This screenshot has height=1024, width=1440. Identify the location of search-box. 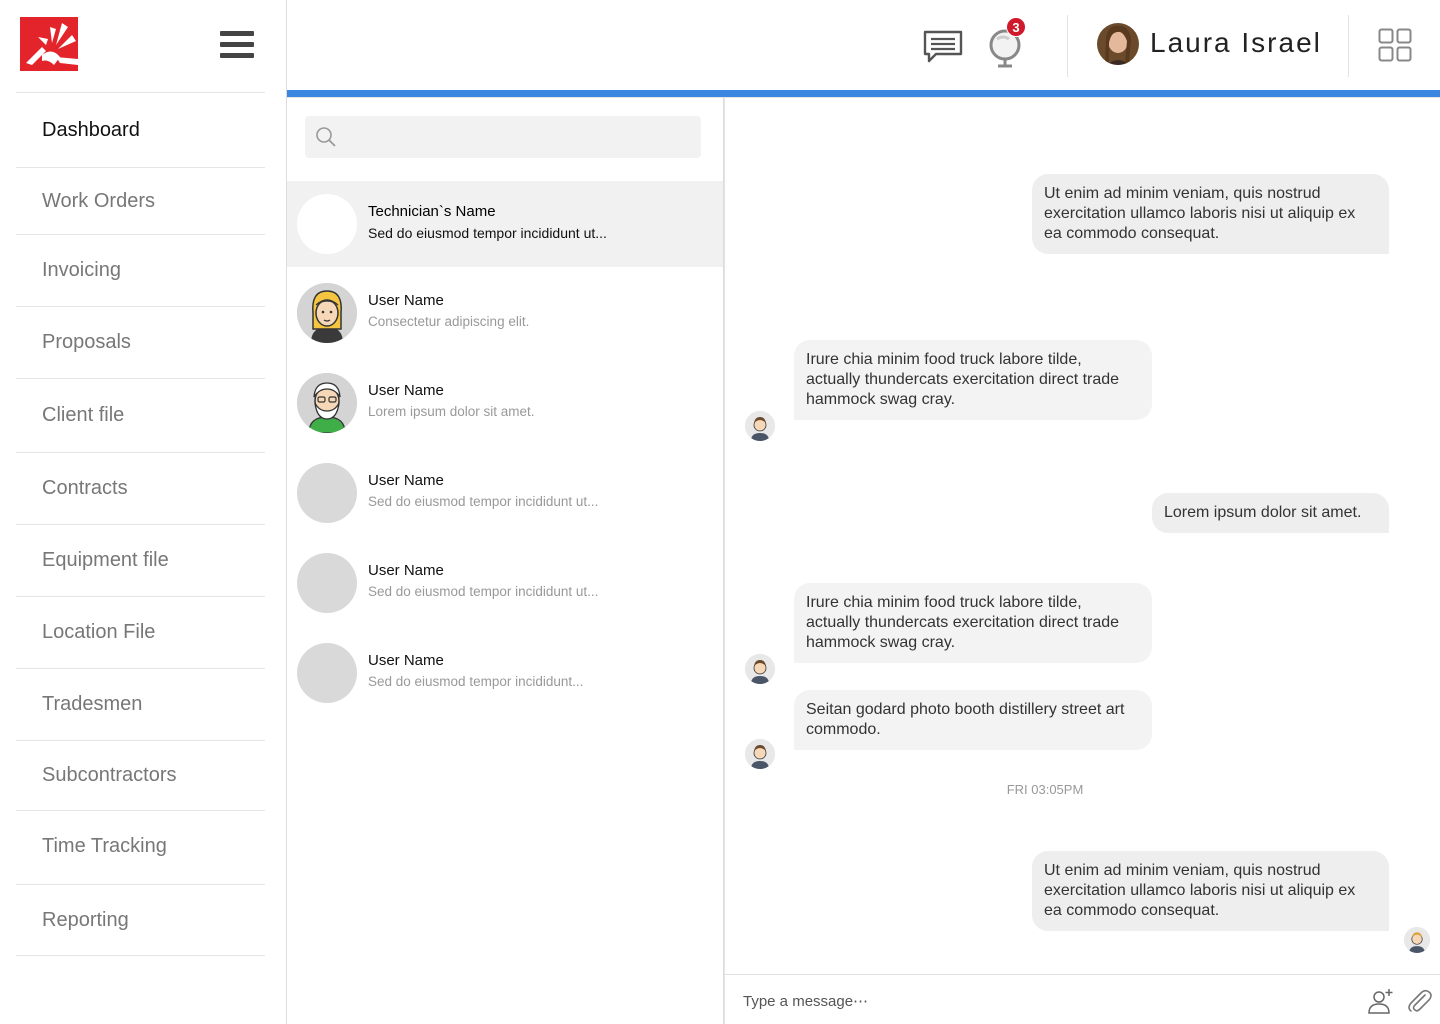
(503, 137).